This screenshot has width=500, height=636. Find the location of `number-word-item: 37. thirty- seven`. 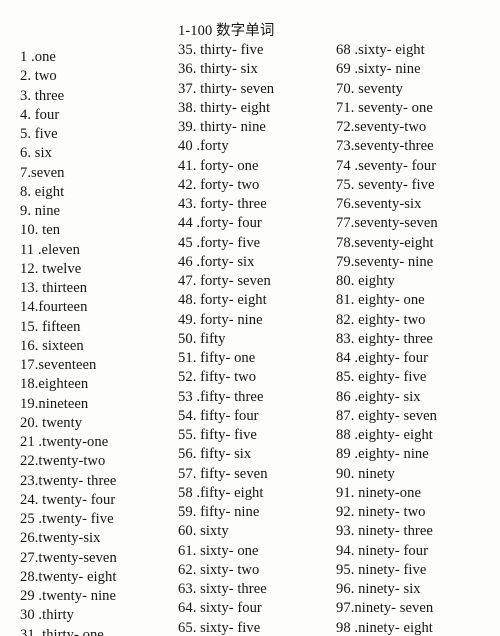

number-word-item: 37. thirty- seven is located at coordinates (226, 88).